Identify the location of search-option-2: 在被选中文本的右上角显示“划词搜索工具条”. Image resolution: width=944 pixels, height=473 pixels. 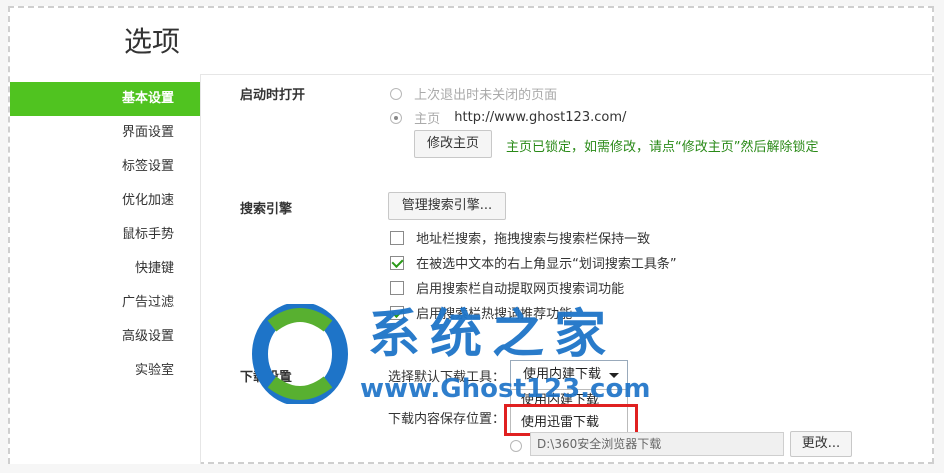
(533, 262).